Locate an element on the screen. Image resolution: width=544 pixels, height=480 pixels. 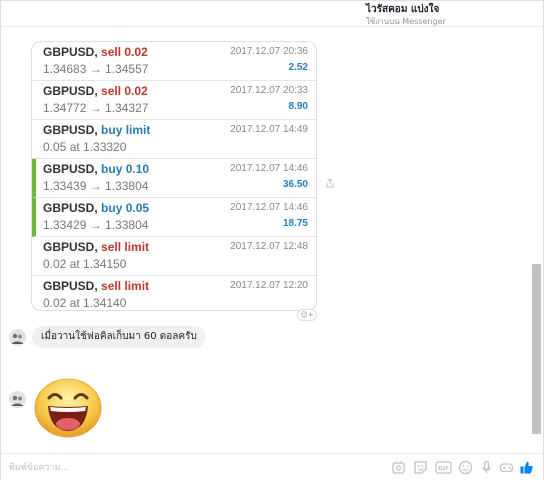
trade-action: buy limit is located at coordinates (126, 130).